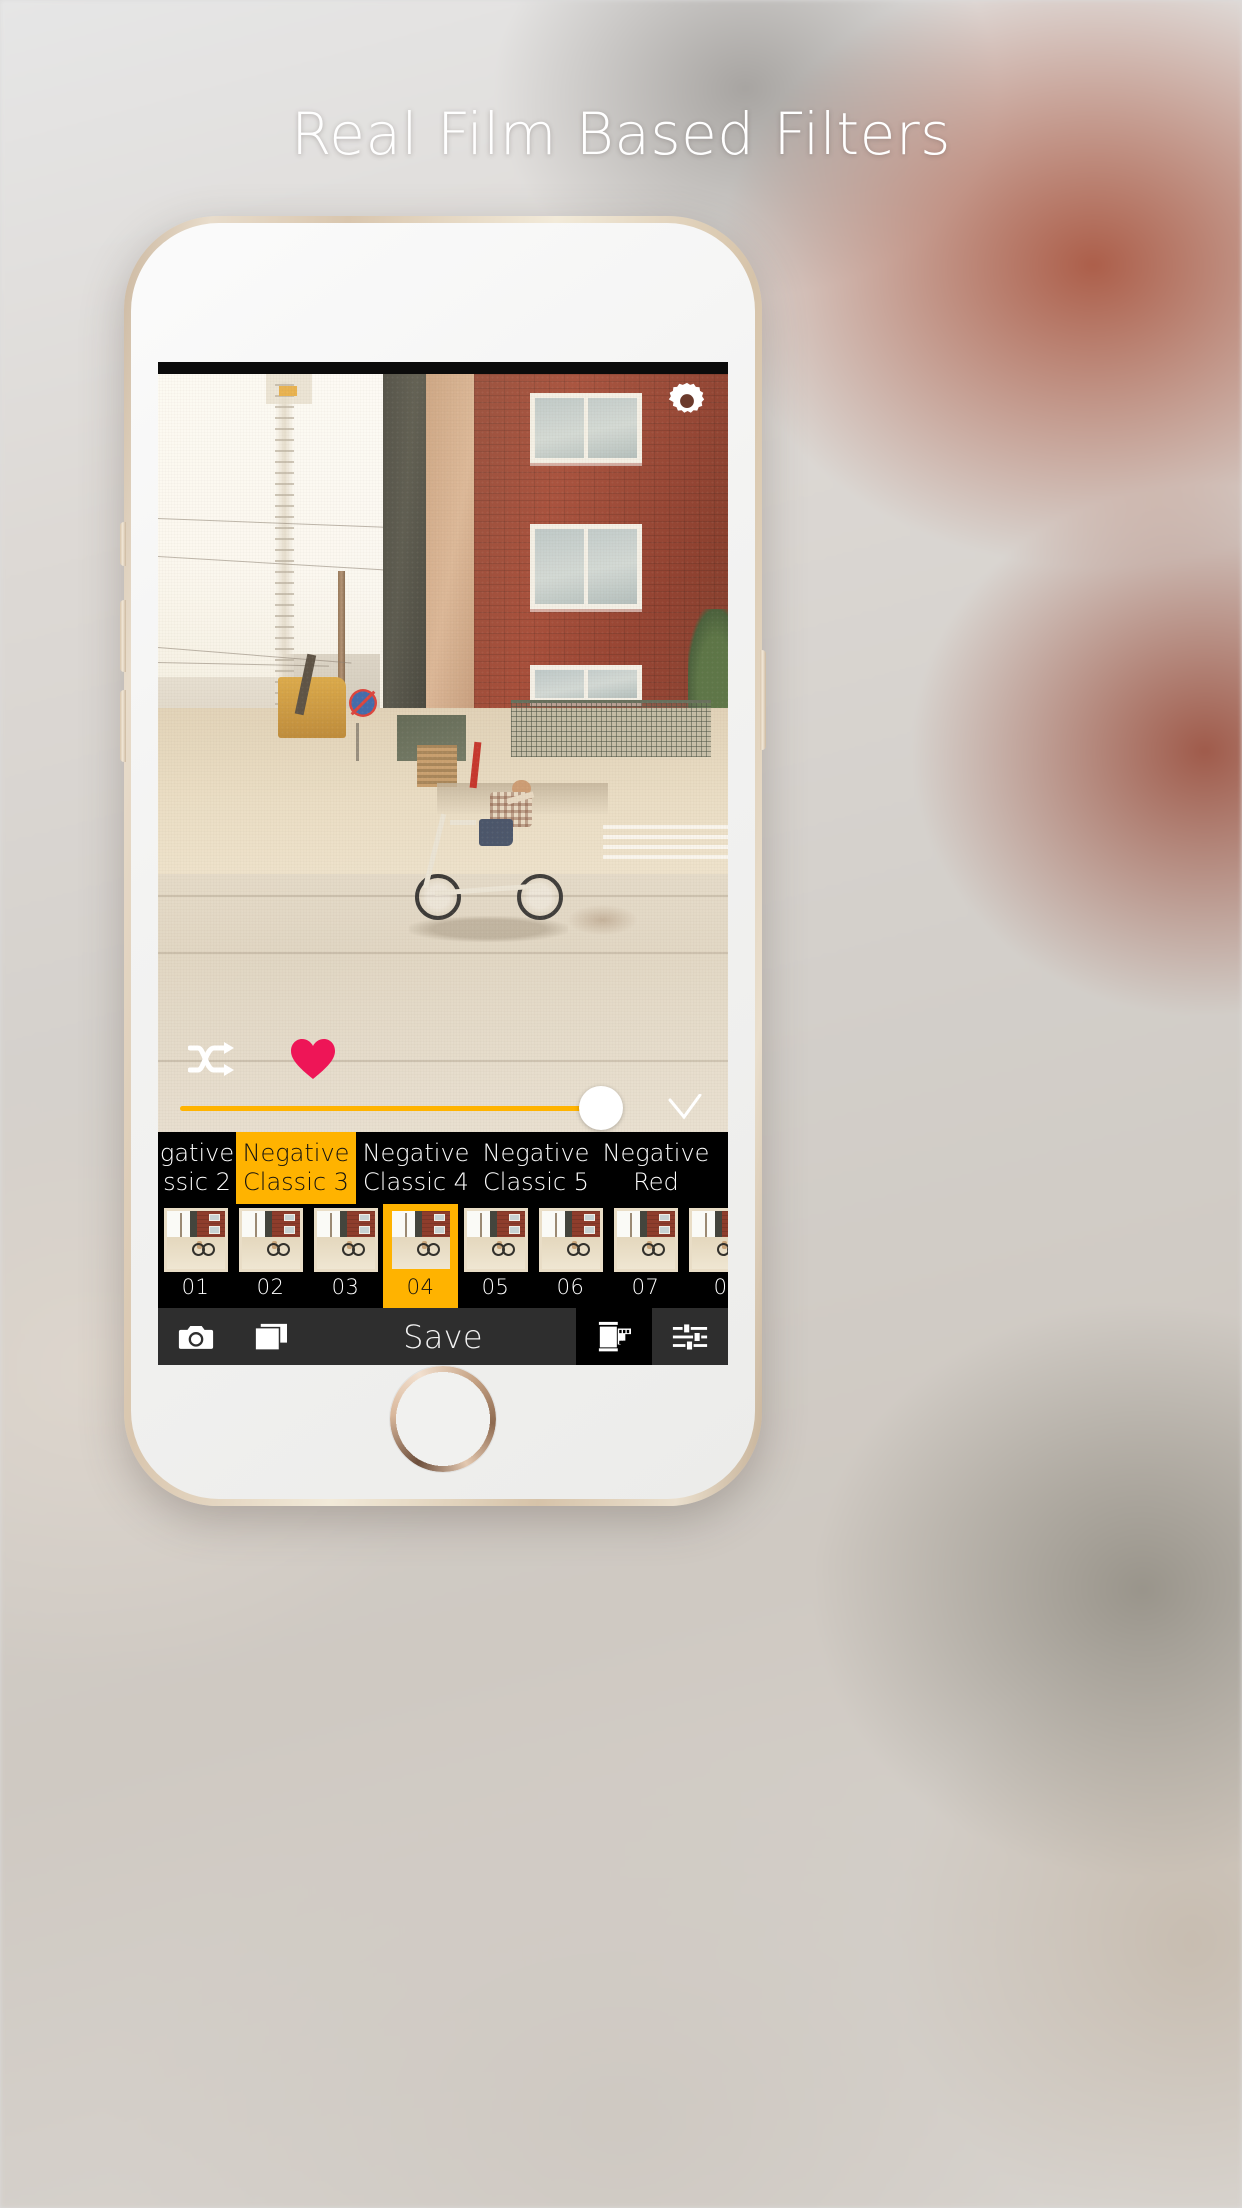 The width and height of the screenshot is (1242, 2208). Describe the element at coordinates (720, 1287) in the screenshot. I see `filter-thumbnail-label: 0` at that location.